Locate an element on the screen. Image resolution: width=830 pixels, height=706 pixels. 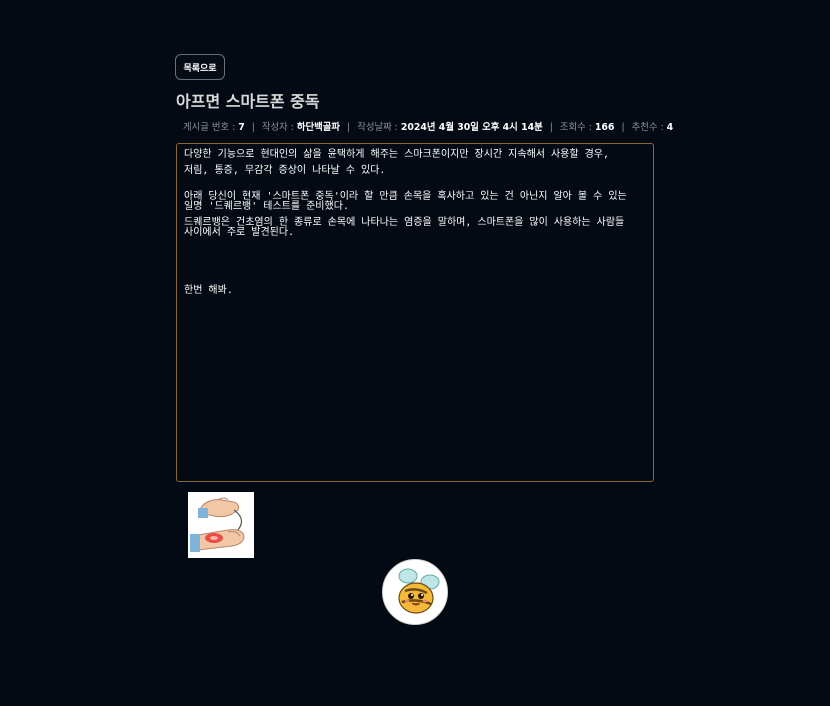
likes-value: 4 is located at coordinates (670, 127).